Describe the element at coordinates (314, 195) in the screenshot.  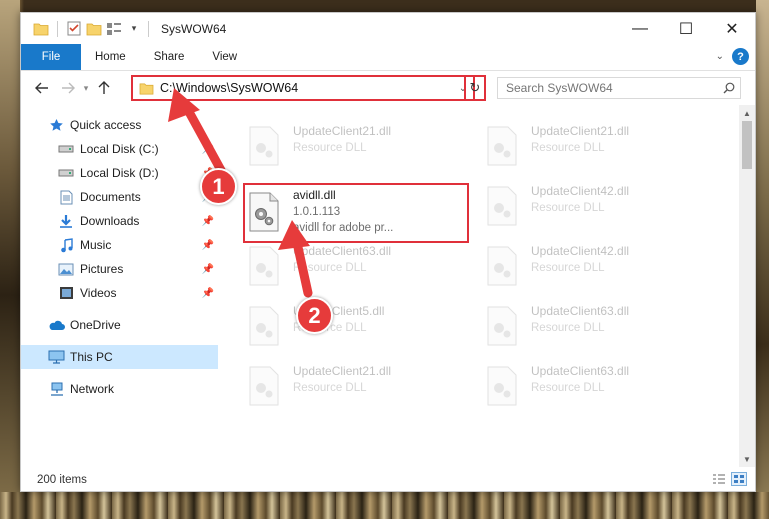
I see `file-name: avidll.dll` at that location.